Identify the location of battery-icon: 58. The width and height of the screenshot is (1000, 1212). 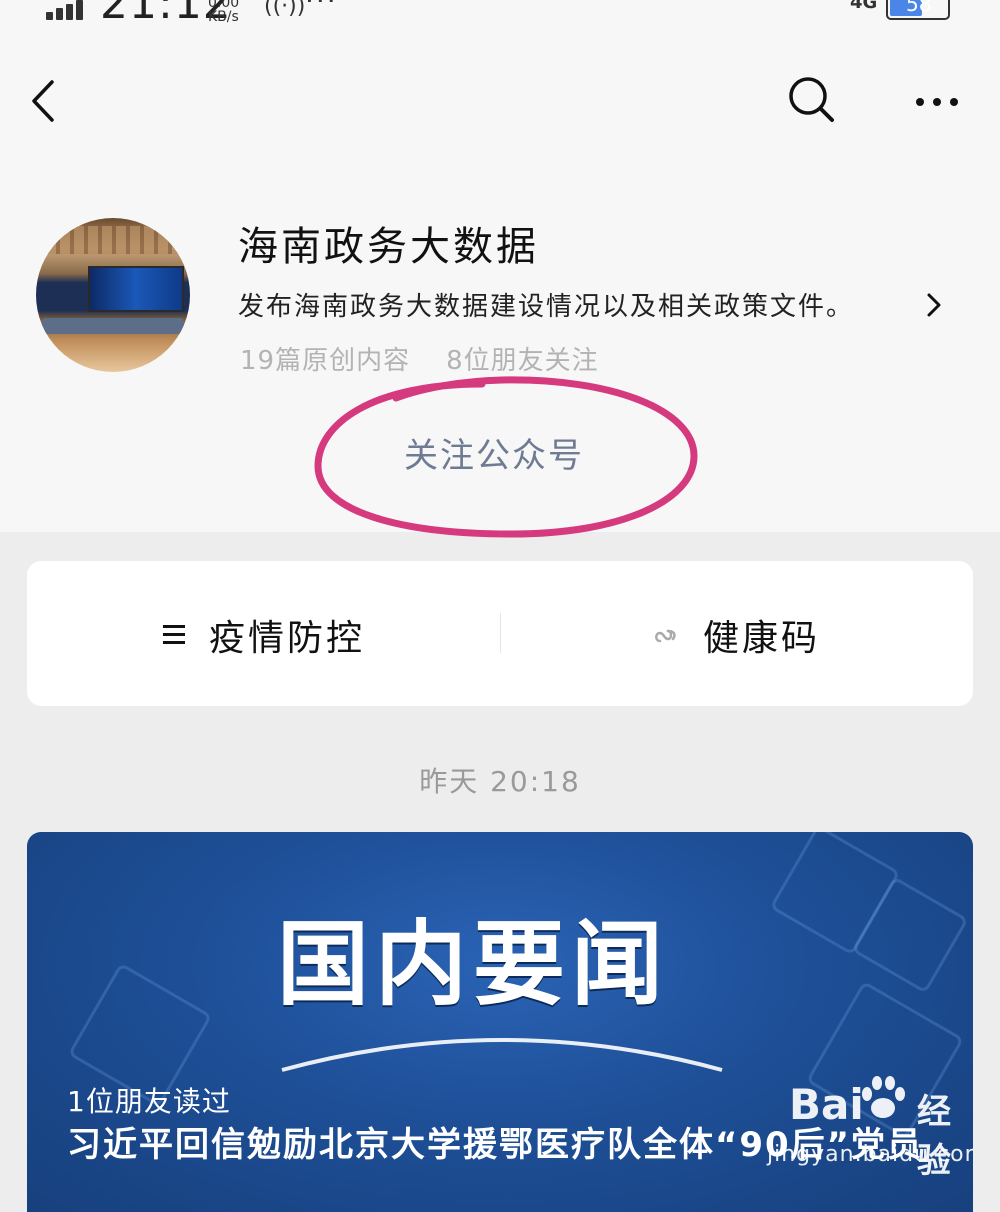
(918, 10).